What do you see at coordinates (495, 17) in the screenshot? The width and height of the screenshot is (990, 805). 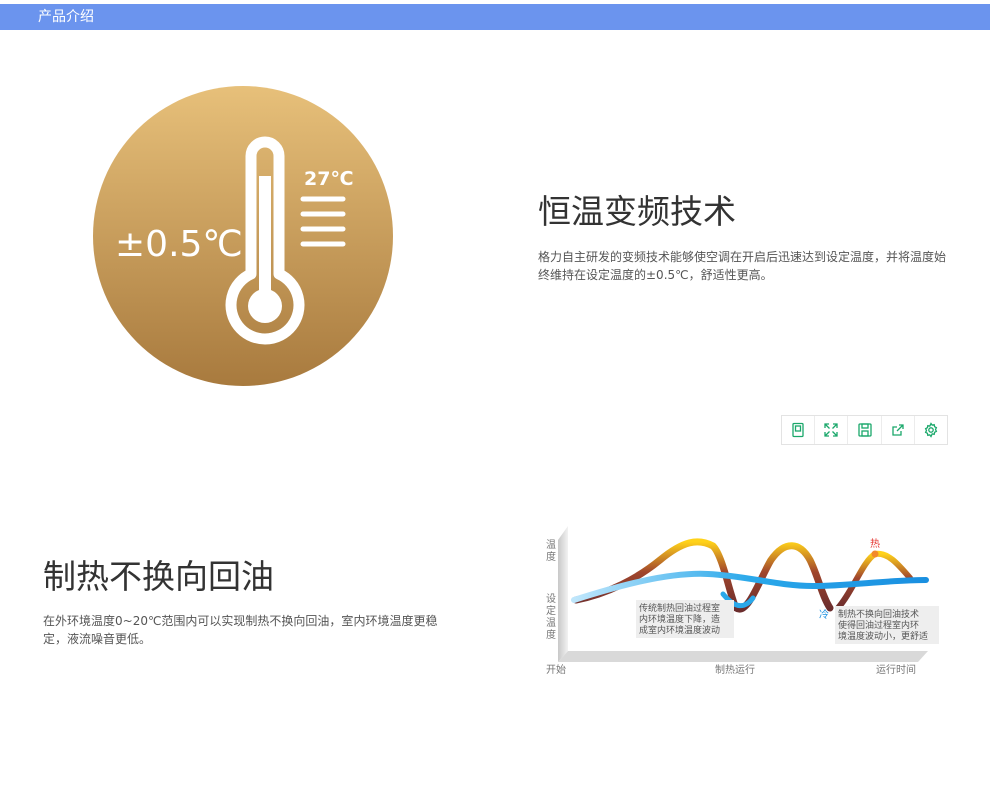 I see `header-bar: 产品介绍` at bounding box center [495, 17].